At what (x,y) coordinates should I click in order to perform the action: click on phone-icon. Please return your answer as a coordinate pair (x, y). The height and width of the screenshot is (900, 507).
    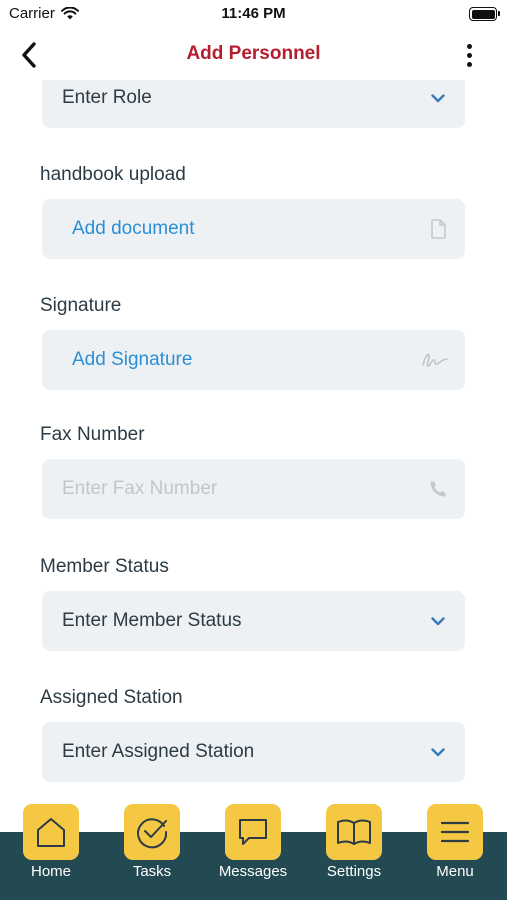
    Looking at the image, I should click on (438, 489).